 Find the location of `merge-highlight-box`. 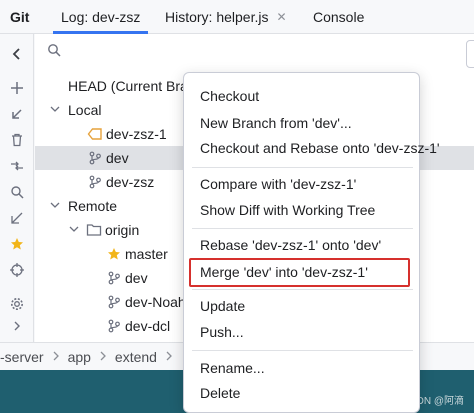

merge-highlight-box is located at coordinates (299, 272).